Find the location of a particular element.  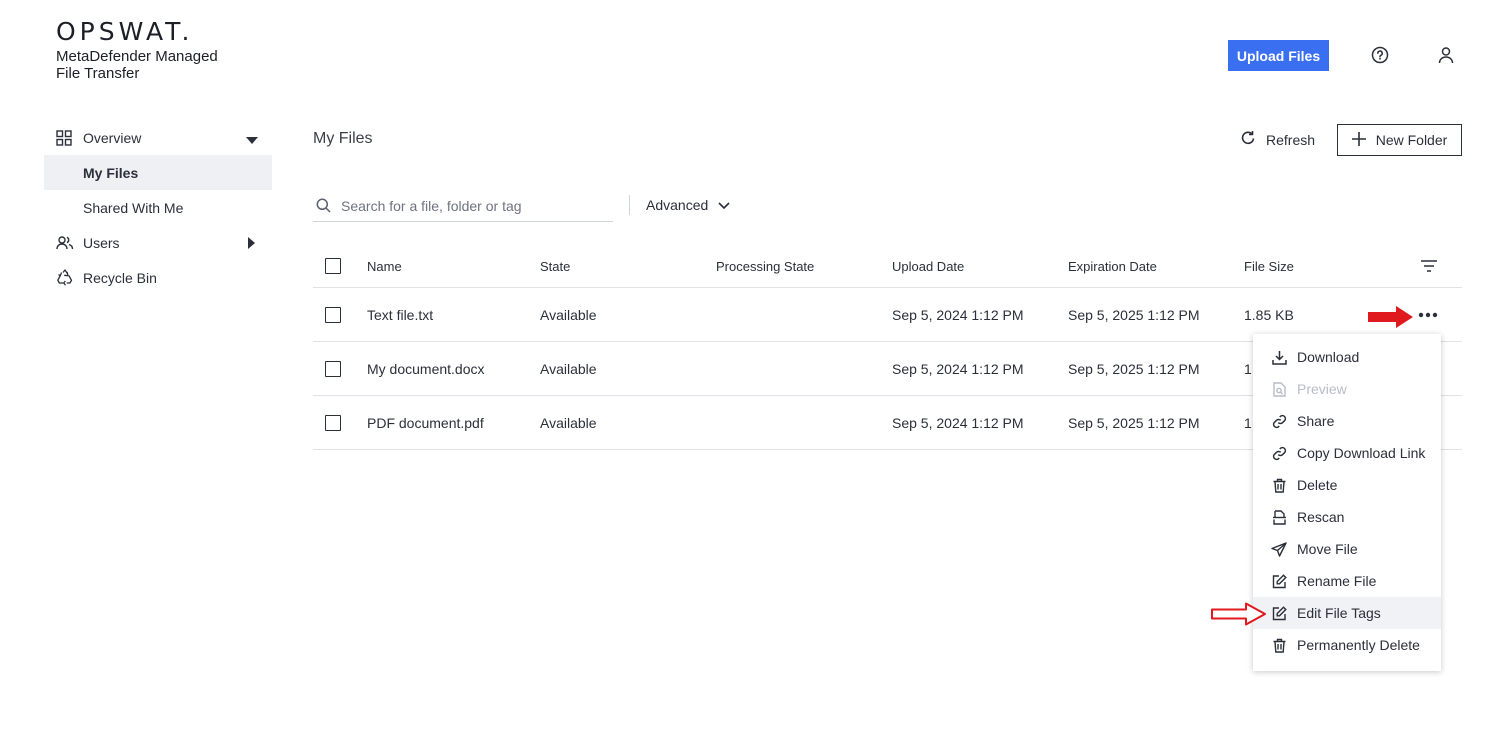

menu-item-preview: Preview is located at coordinates (1347, 389).